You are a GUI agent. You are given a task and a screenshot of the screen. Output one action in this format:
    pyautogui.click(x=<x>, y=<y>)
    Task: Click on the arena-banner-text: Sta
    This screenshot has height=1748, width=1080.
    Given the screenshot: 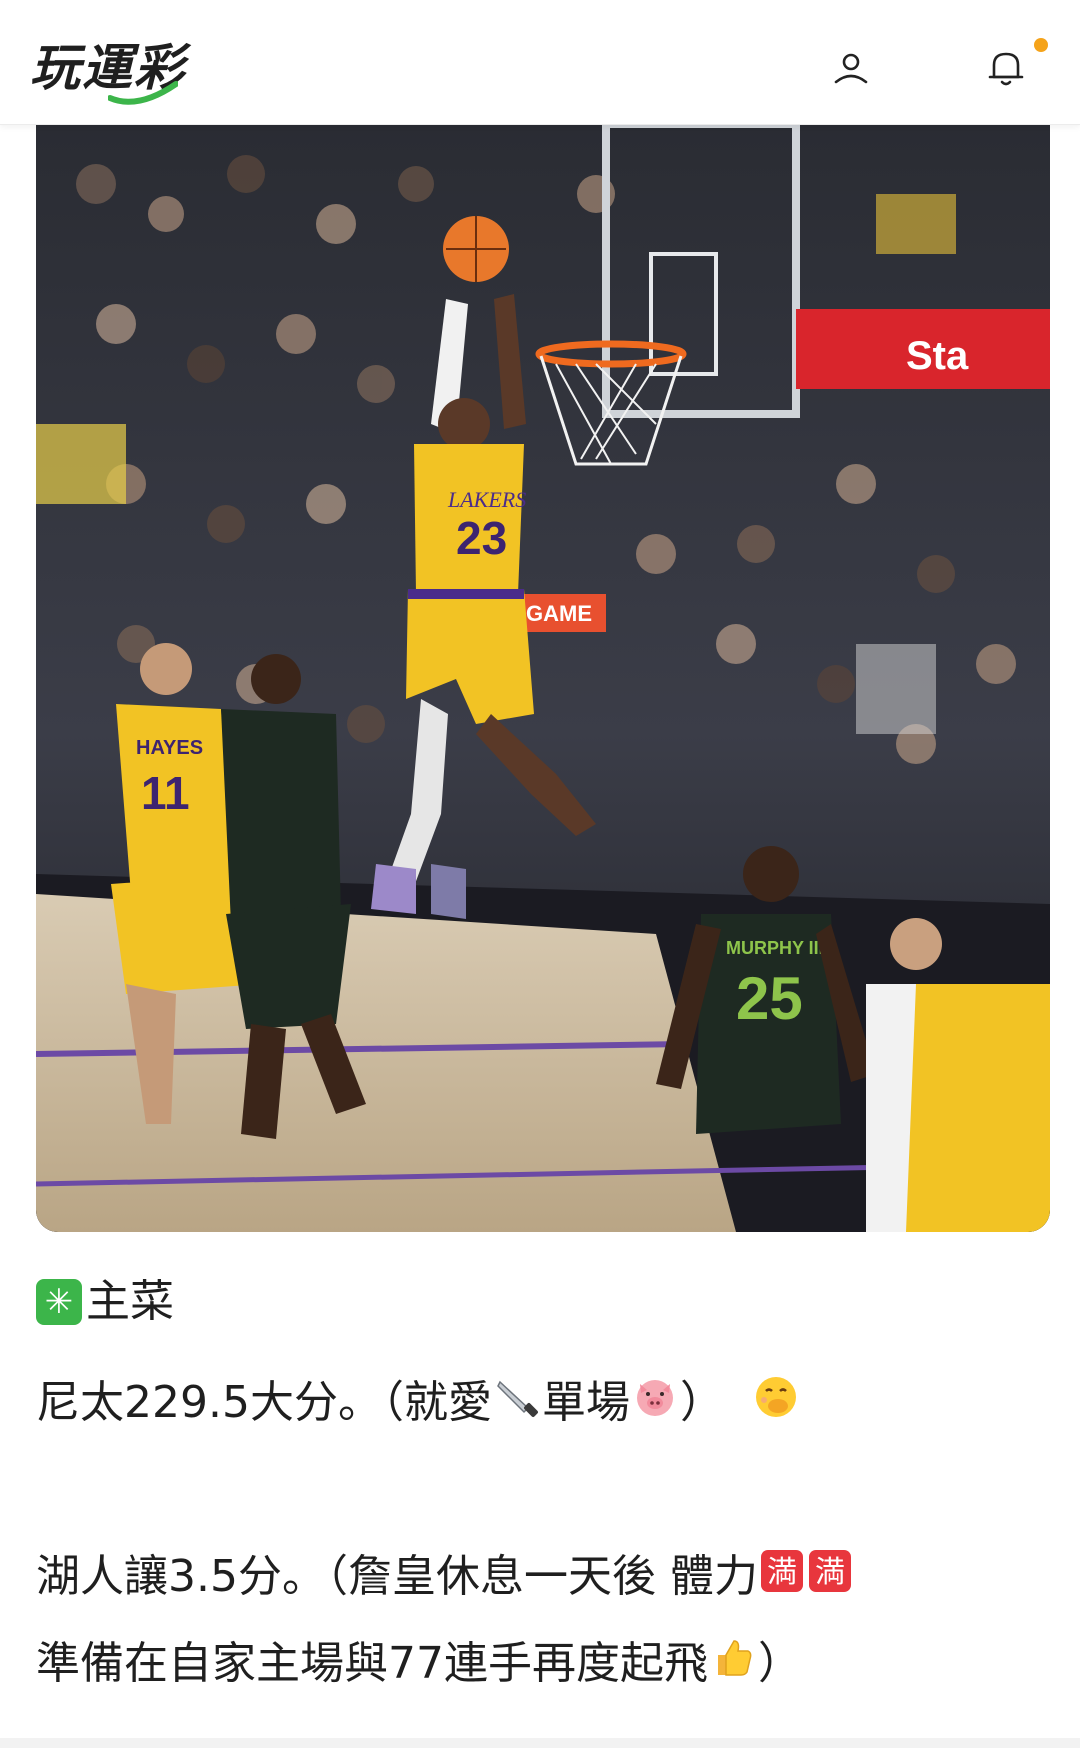 What is the action you would take?
    pyautogui.click(x=937, y=356)
    